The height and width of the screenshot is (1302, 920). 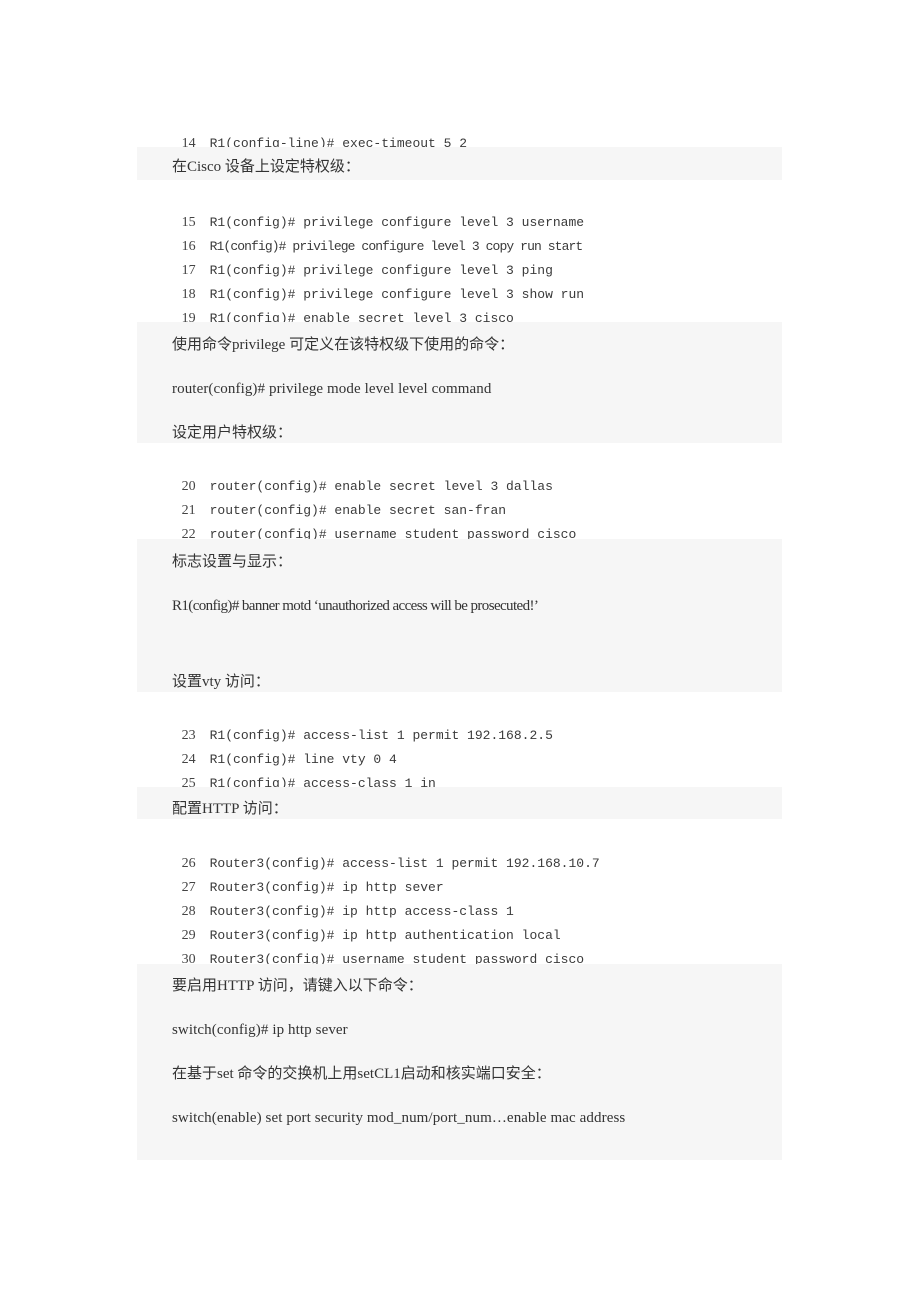 I want to click on http-heading: 配置HTTP 访问：, so click(x=230, y=809).